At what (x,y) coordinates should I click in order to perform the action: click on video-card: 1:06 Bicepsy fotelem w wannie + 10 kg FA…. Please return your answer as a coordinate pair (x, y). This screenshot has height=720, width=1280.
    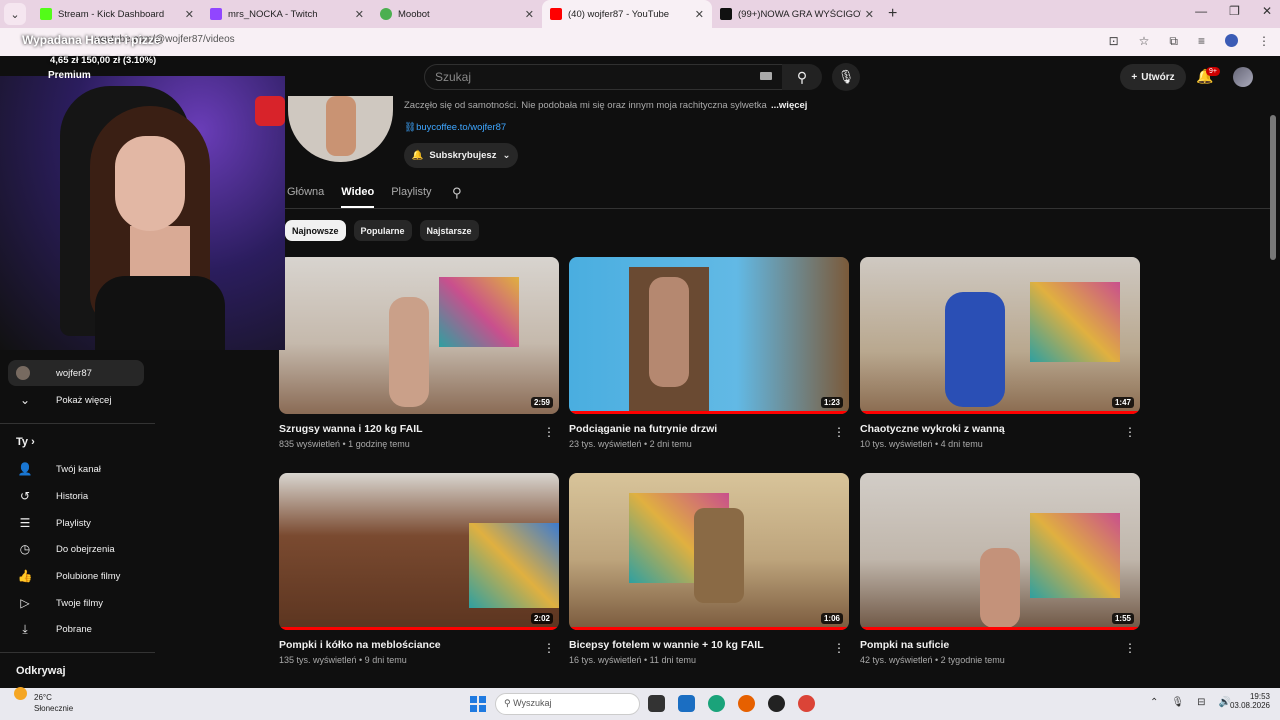
    Looking at the image, I should click on (709, 569).